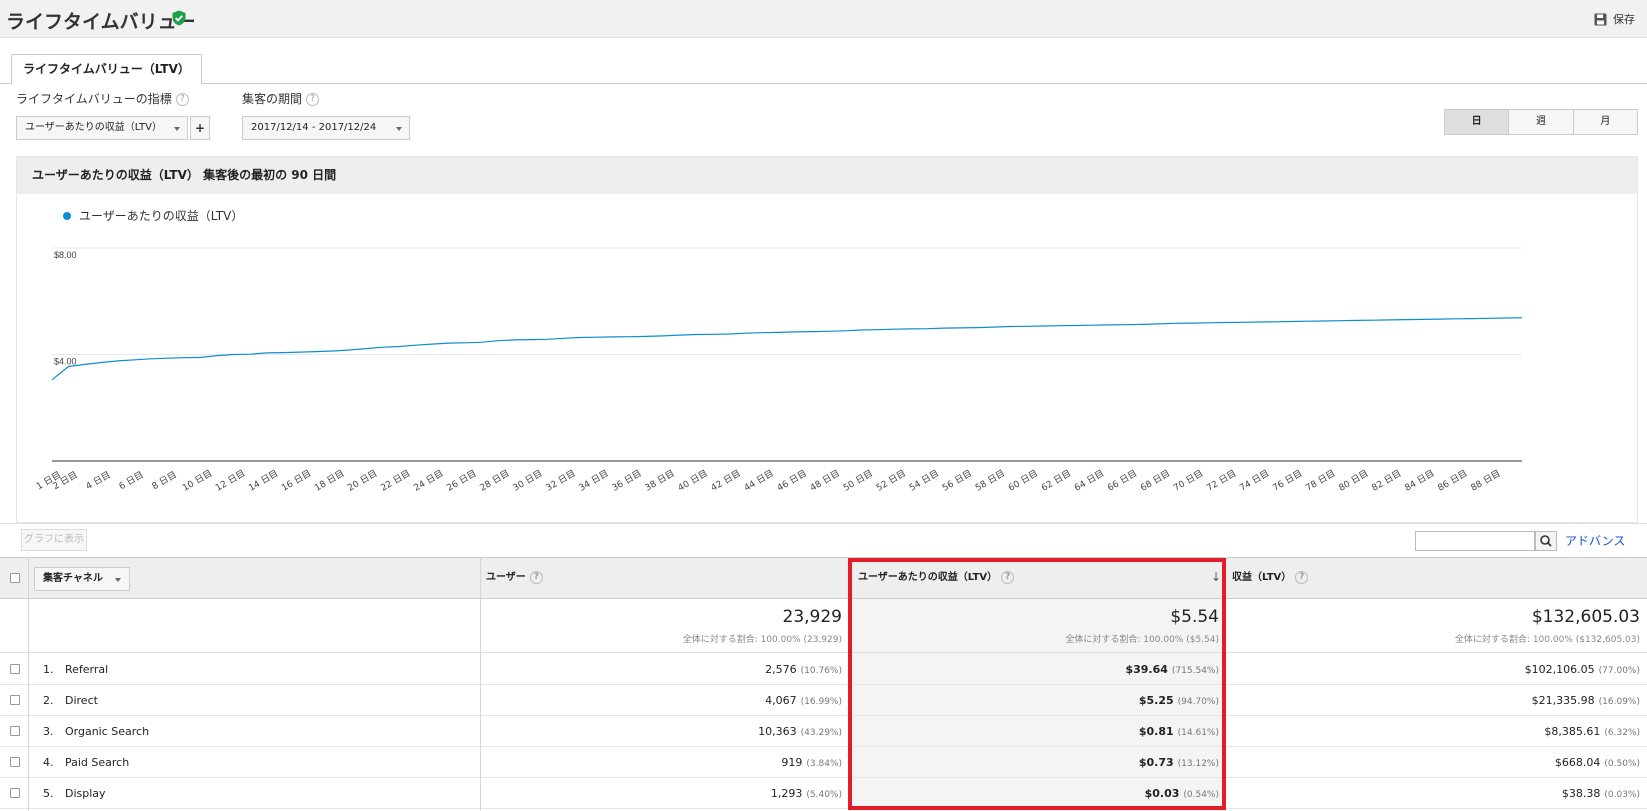 This screenshot has height=811, width=1647. Describe the element at coordinates (1597, 763) in the screenshot. I see `revenue-cell: $668.04 (0.50%)` at that location.